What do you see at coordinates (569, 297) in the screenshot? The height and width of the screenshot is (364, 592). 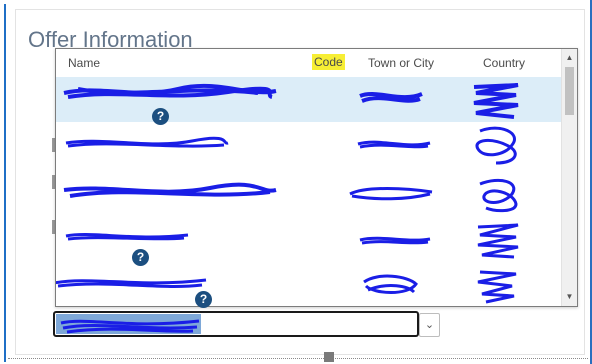 I see `scroll-down-arrow-icon: ▼` at bounding box center [569, 297].